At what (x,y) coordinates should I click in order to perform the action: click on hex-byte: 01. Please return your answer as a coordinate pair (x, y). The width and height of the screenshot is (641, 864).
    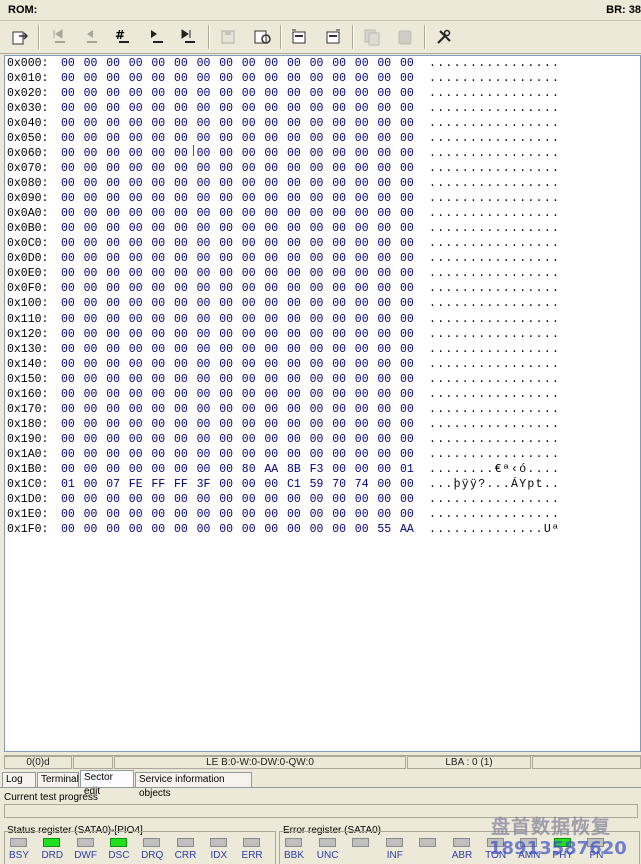
    Looking at the image, I should click on (68, 484).